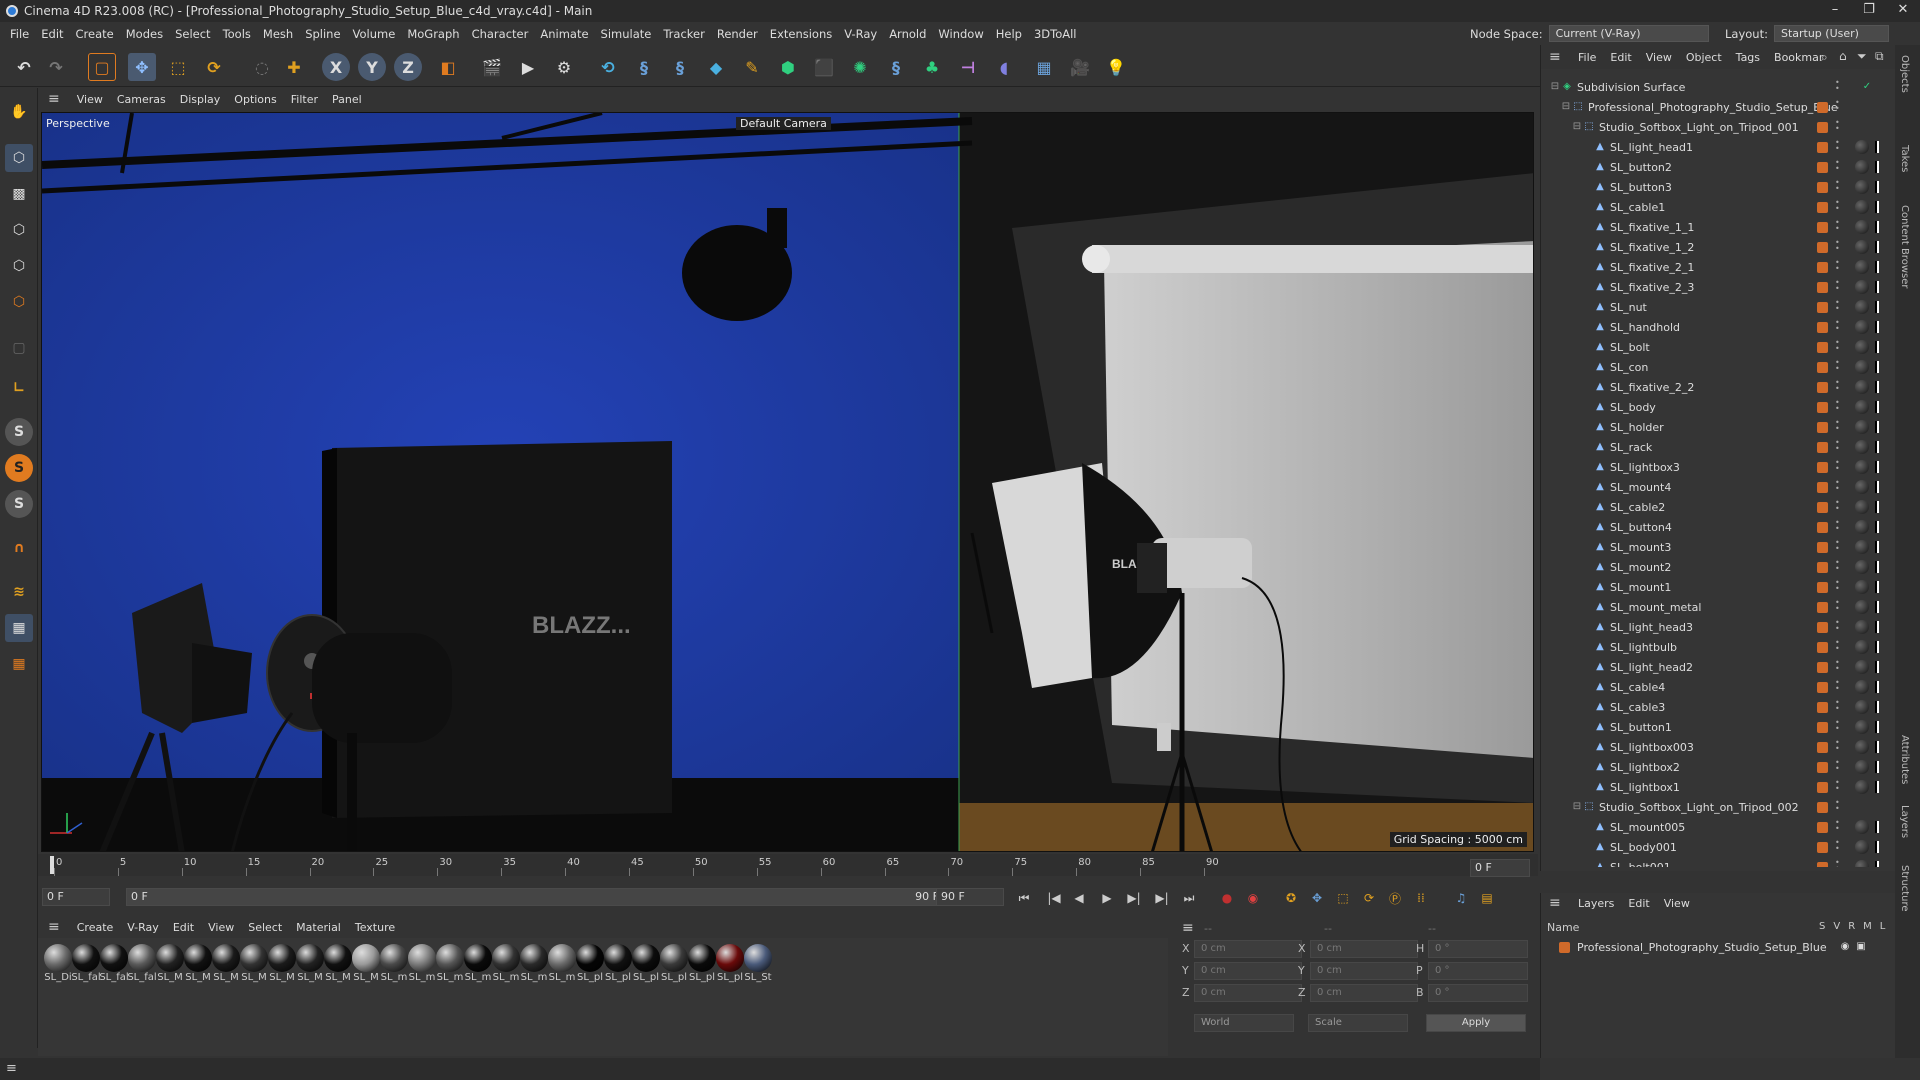  Describe the element at coordinates (183, 927) in the screenshot. I see `material-menu-edit: Edit` at that location.